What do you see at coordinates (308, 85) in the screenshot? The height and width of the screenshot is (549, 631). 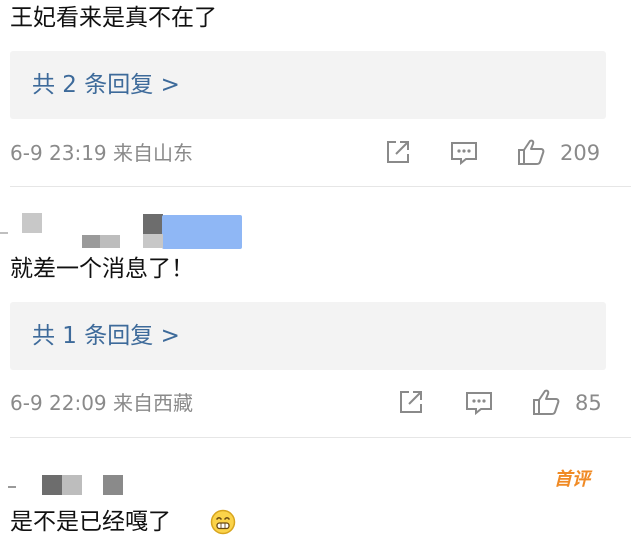 I see `reply-thread-button: 共 2 条回复 >` at bounding box center [308, 85].